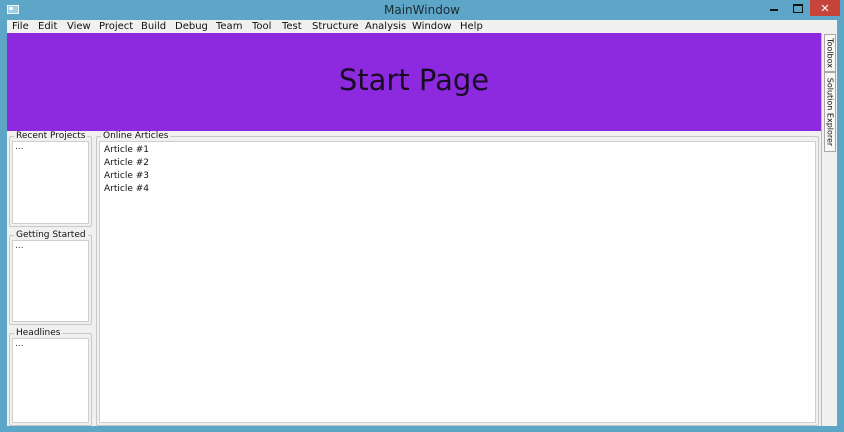 The height and width of the screenshot is (432, 844). What do you see at coordinates (335, 26) in the screenshot?
I see `menu-structure: Structure` at bounding box center [335, 26].